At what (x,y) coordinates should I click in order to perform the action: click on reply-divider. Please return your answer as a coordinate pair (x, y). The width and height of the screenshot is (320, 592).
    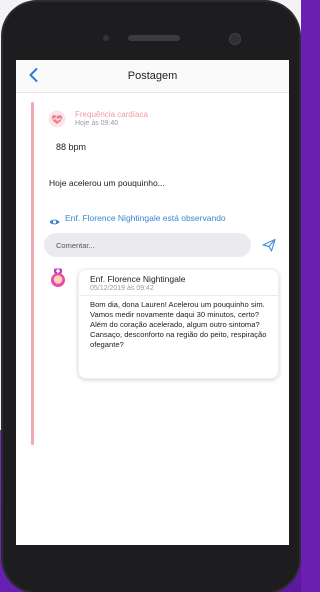
    Looking at the image, I should click on (178, 295).